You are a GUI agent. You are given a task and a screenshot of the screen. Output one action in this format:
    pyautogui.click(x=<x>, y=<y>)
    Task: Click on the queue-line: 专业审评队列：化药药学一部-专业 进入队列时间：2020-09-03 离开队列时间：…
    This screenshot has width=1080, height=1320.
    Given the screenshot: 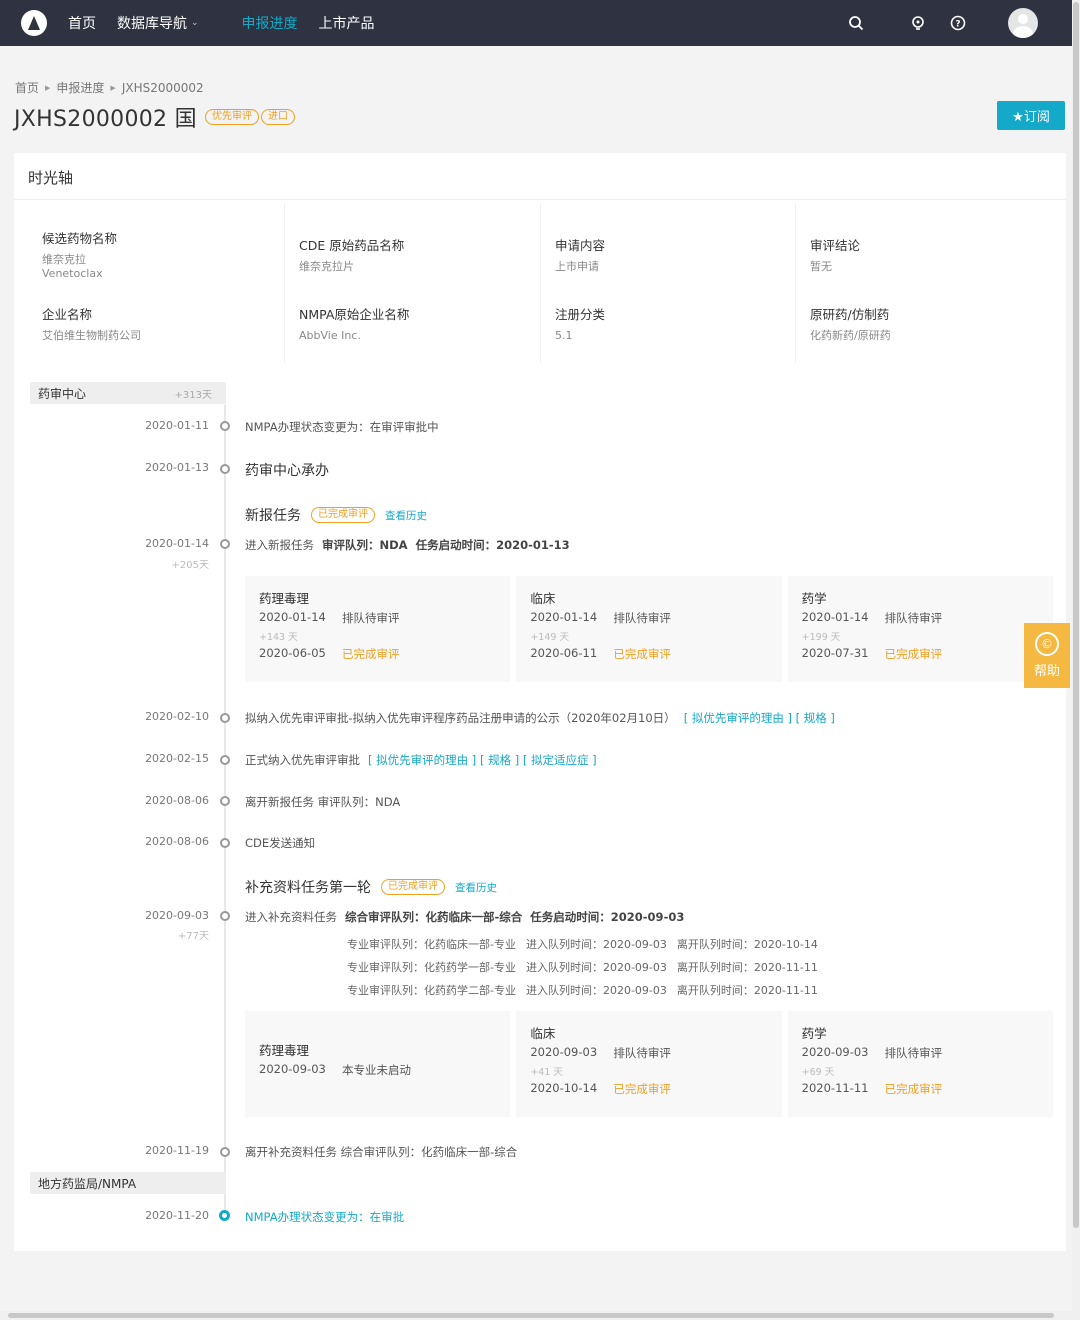 What is the action you would take?
    pyautogui.click(x=587, y=967)
    